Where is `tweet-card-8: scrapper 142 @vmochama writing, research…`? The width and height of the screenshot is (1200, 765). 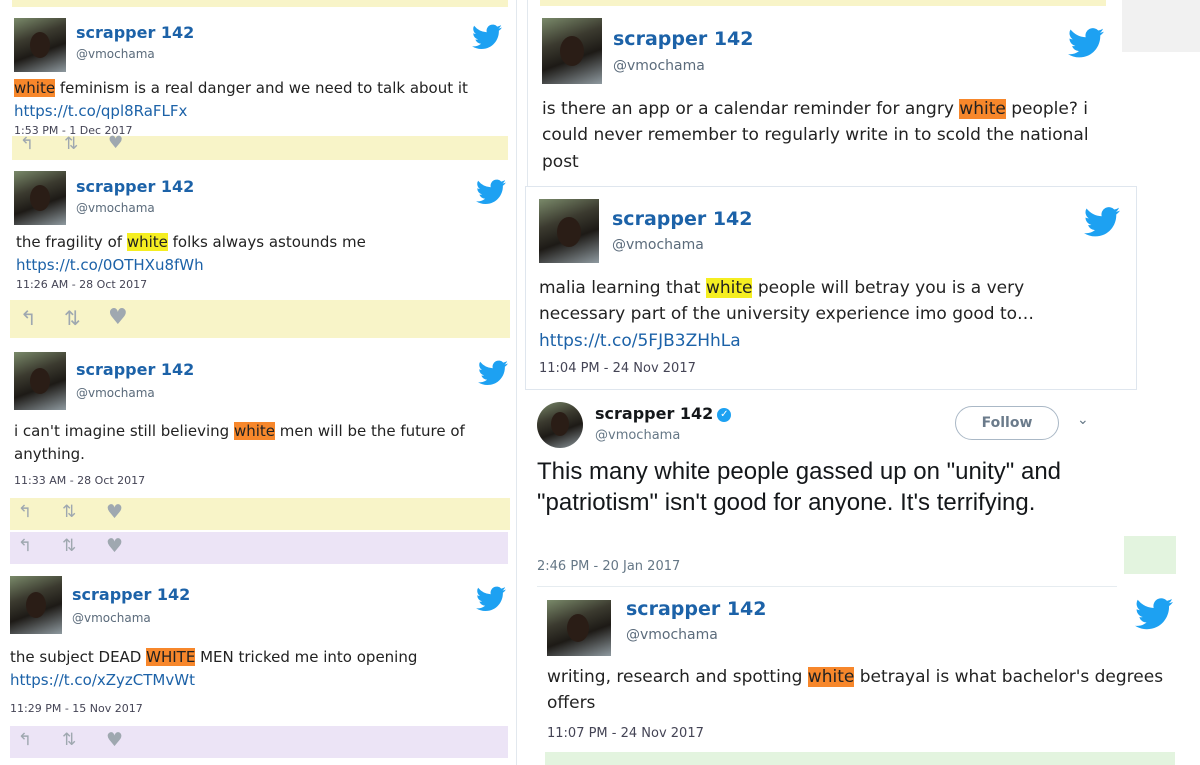 tweet-card-8: scrapper 142 @vmochama writing, research… is located at coordinates (866, 679).